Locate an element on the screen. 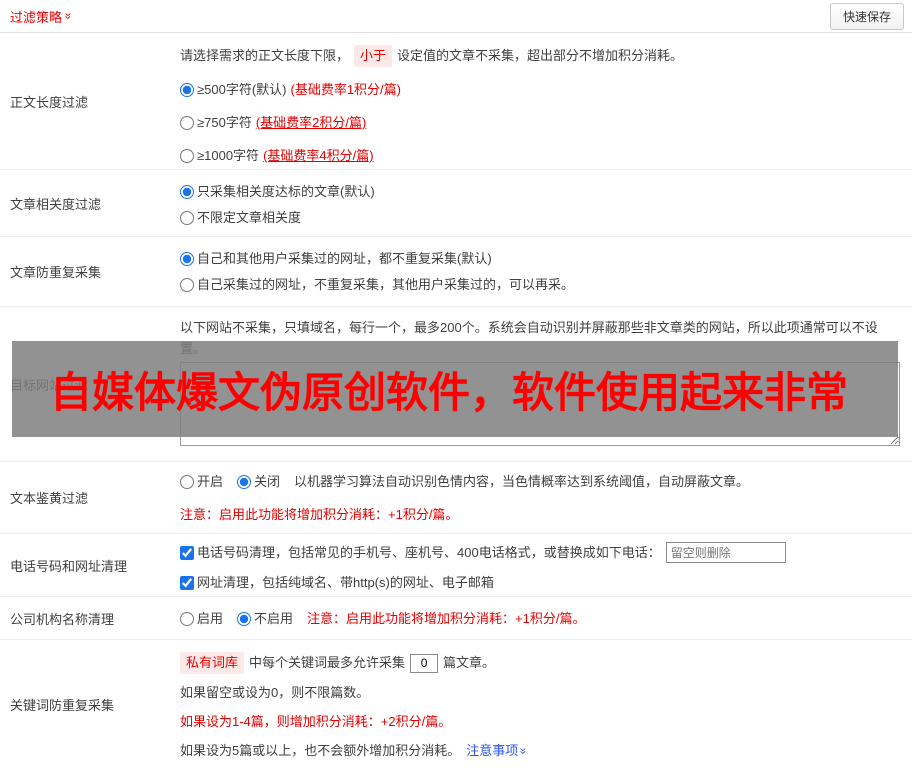  radio-option-500-chars: ≥500字符(默认) (基础费率1积分/篇) is located at coordinates (540, 90).